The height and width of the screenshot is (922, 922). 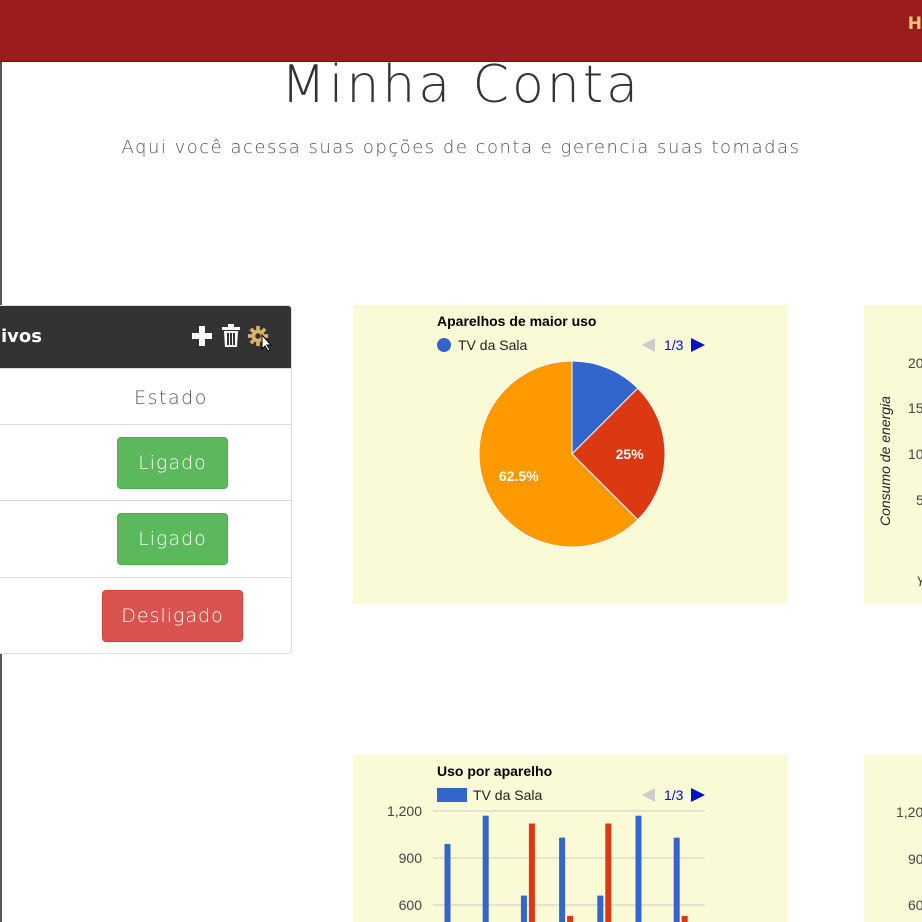 What do you see at coordinates (411, 905) in the screenshot?
I see `y-tick-label: 600` at bounding box center [411, 905].